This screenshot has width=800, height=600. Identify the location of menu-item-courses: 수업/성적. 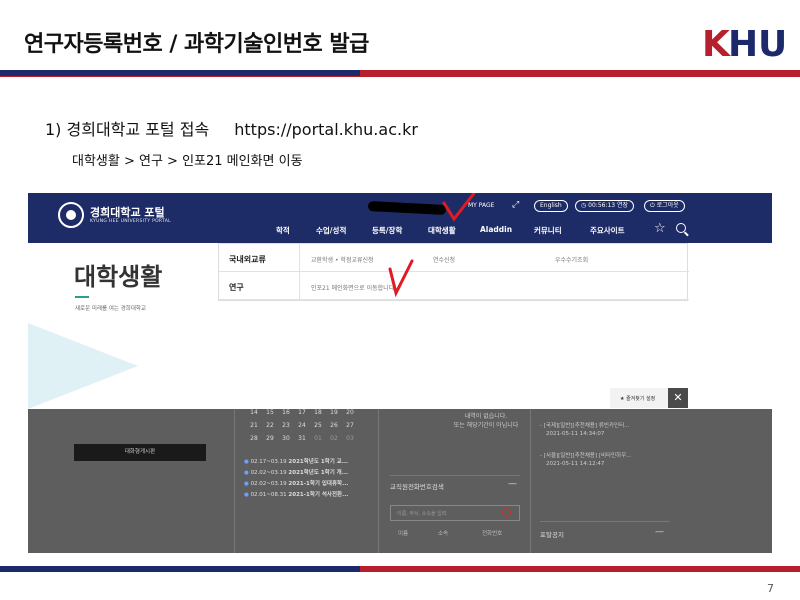
(331, 230).